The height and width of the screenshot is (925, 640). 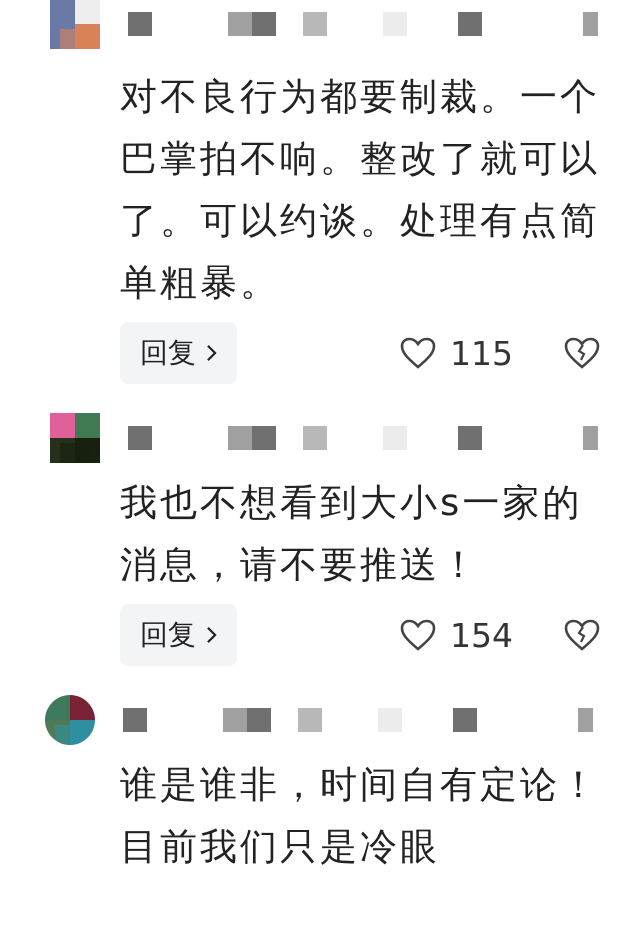 I want to click on like-count: 115, so click(x=482, y=353).